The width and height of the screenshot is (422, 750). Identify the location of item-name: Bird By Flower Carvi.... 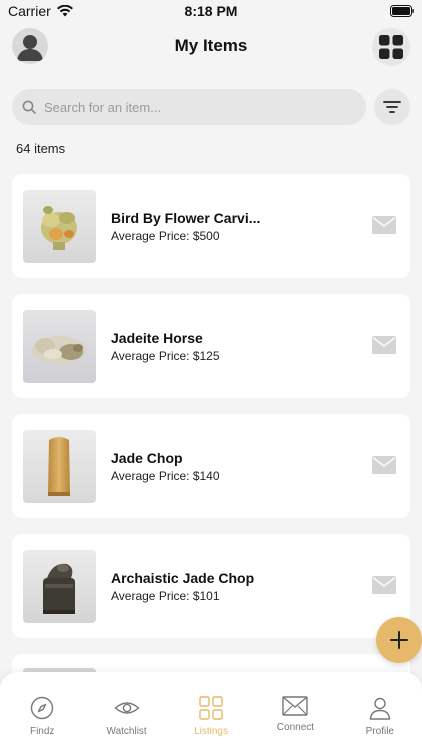
(186, 218).